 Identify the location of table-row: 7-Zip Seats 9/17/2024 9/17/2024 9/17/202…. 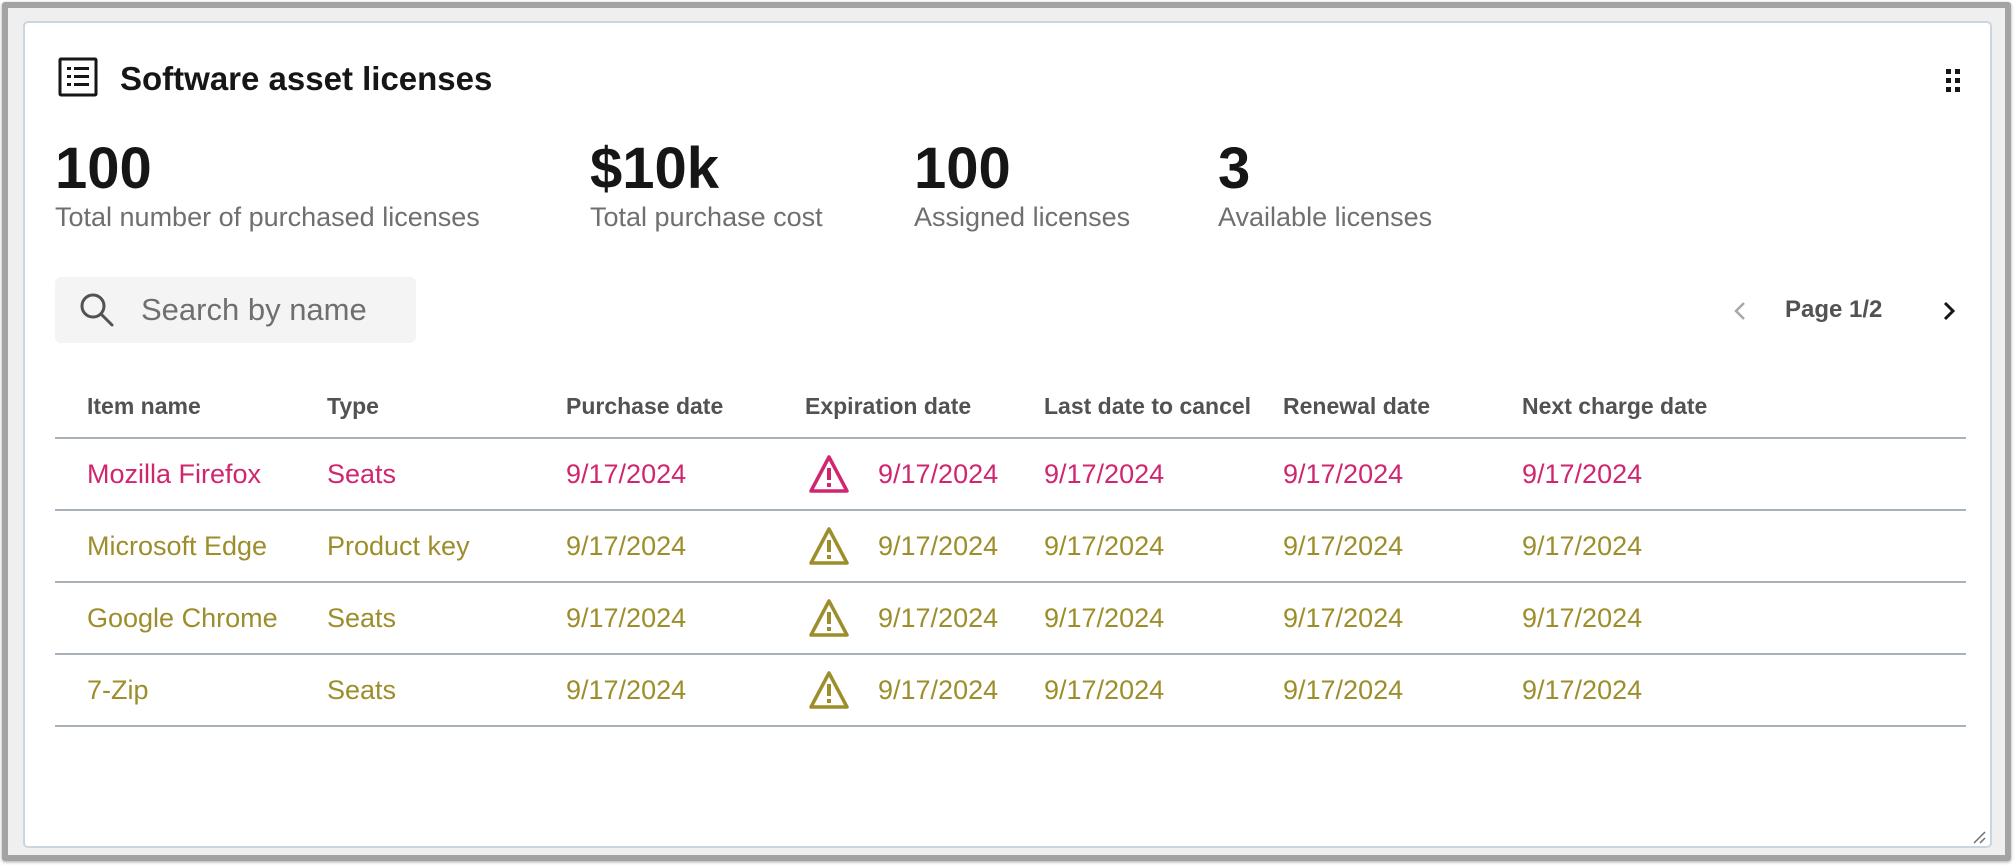
(1009, 690).